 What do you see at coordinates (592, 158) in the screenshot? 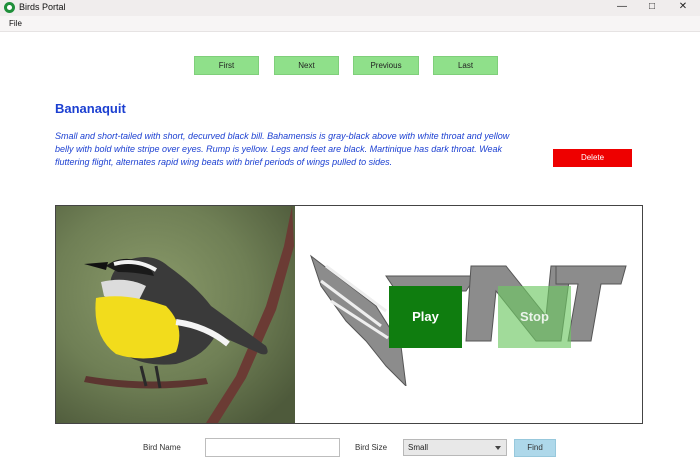
I see `delete-button: Delete` at bounding box center [592, 158].